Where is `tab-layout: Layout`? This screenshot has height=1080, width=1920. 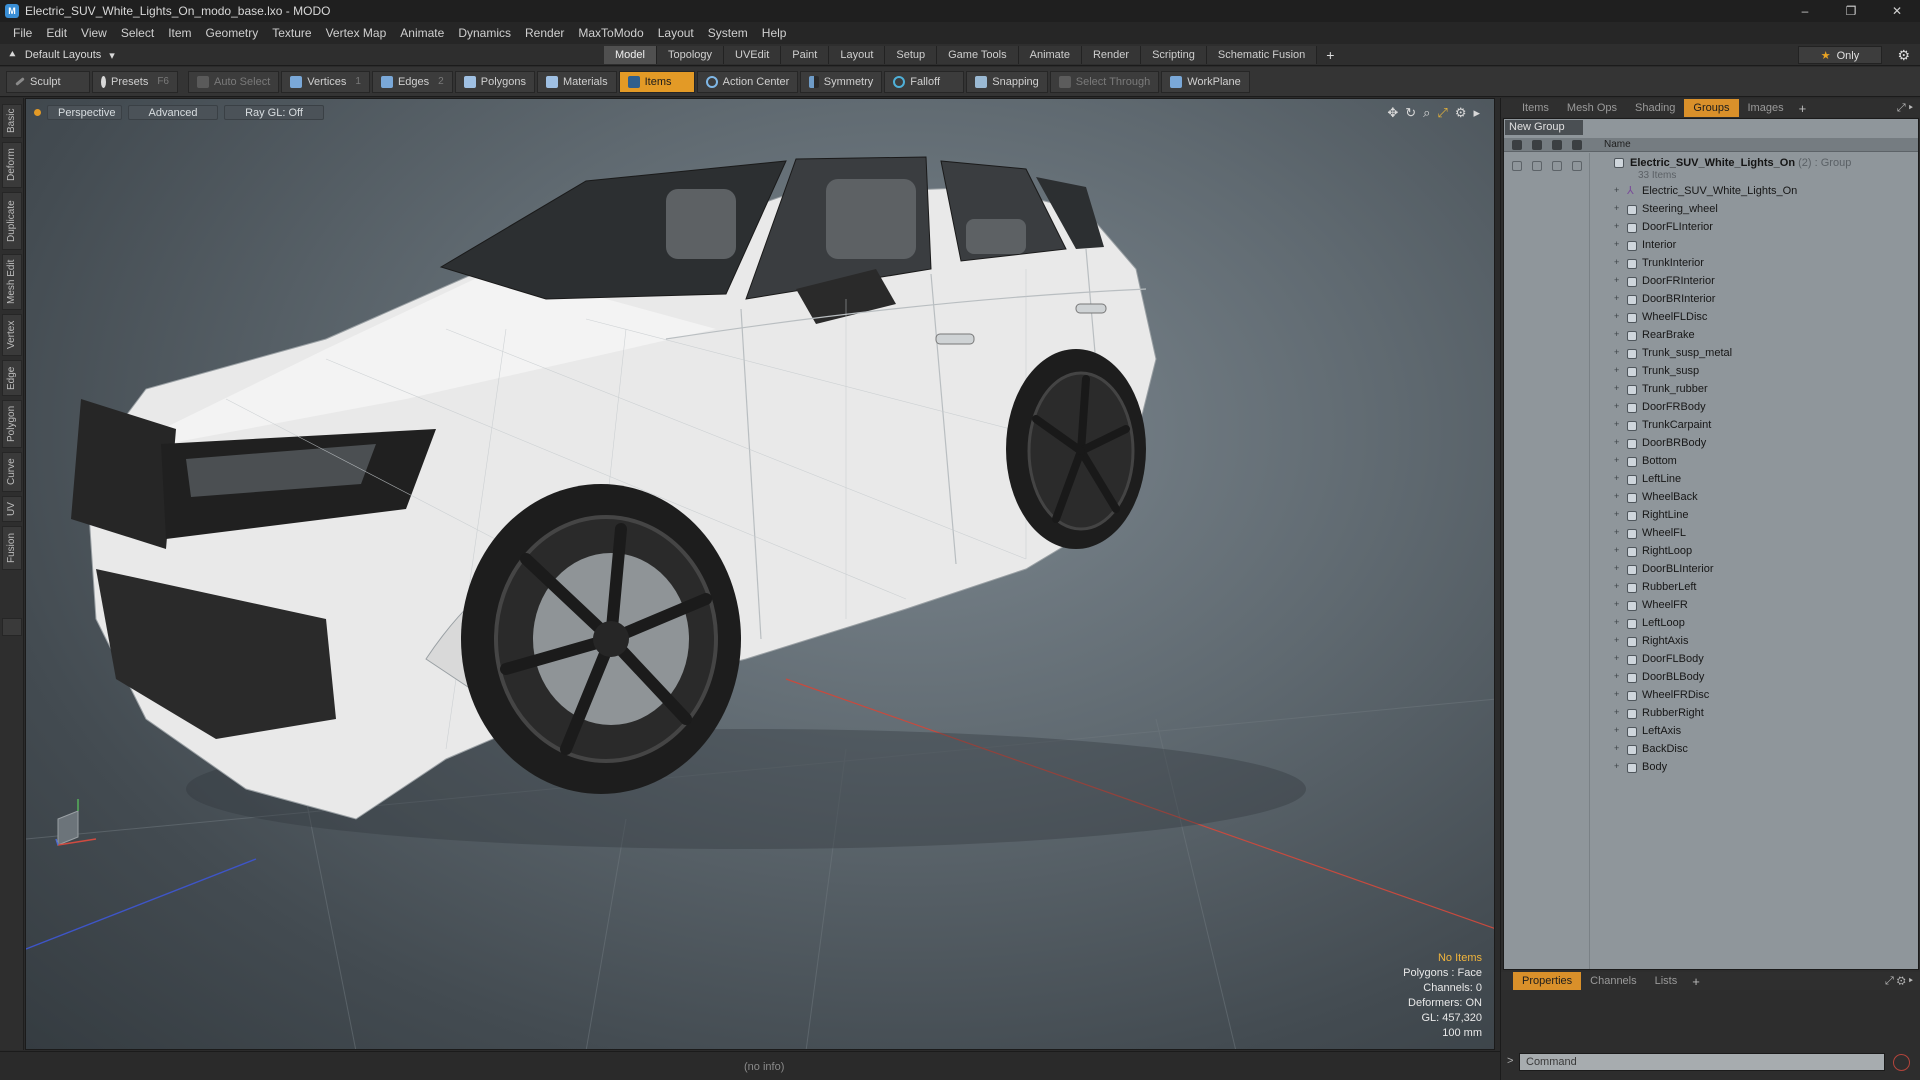
tab-layout: Layout is located at coordinates (857, 55).